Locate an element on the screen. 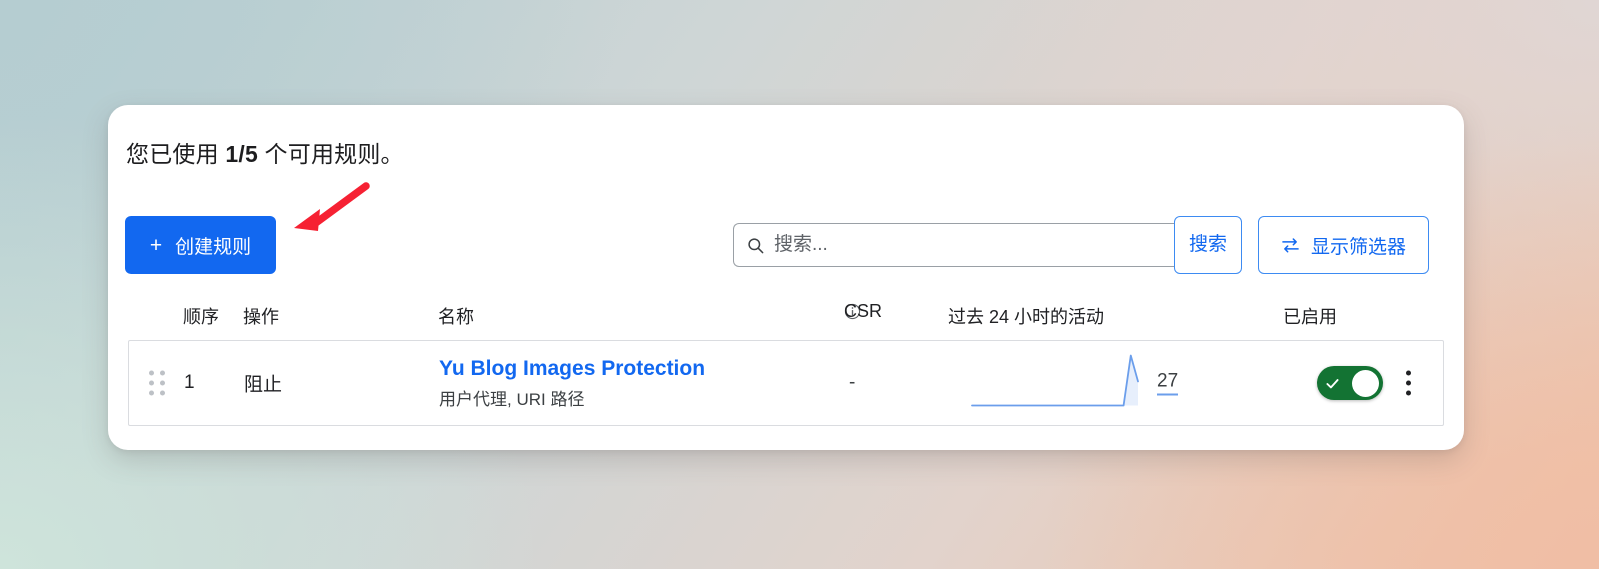  search-field is located at coordinates (954, 245).